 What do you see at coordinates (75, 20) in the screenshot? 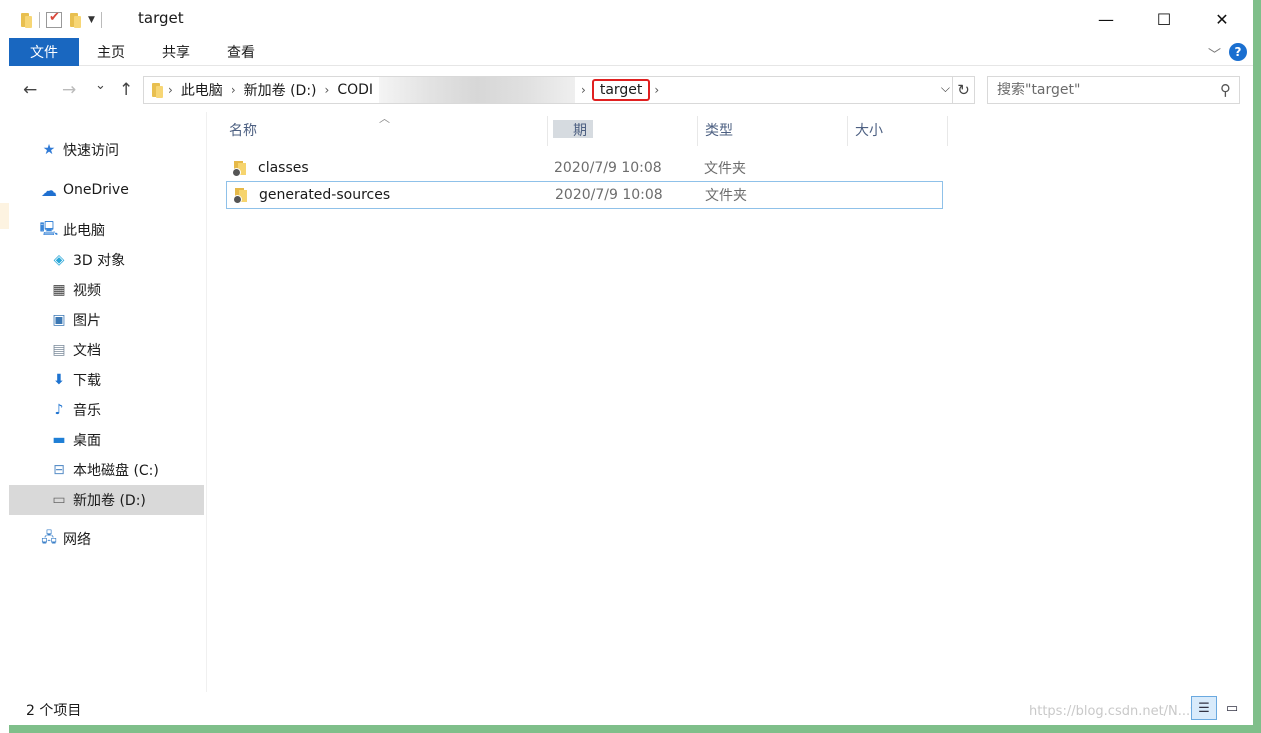
I see `new-folder-icon` at bounding box center [75, 20].